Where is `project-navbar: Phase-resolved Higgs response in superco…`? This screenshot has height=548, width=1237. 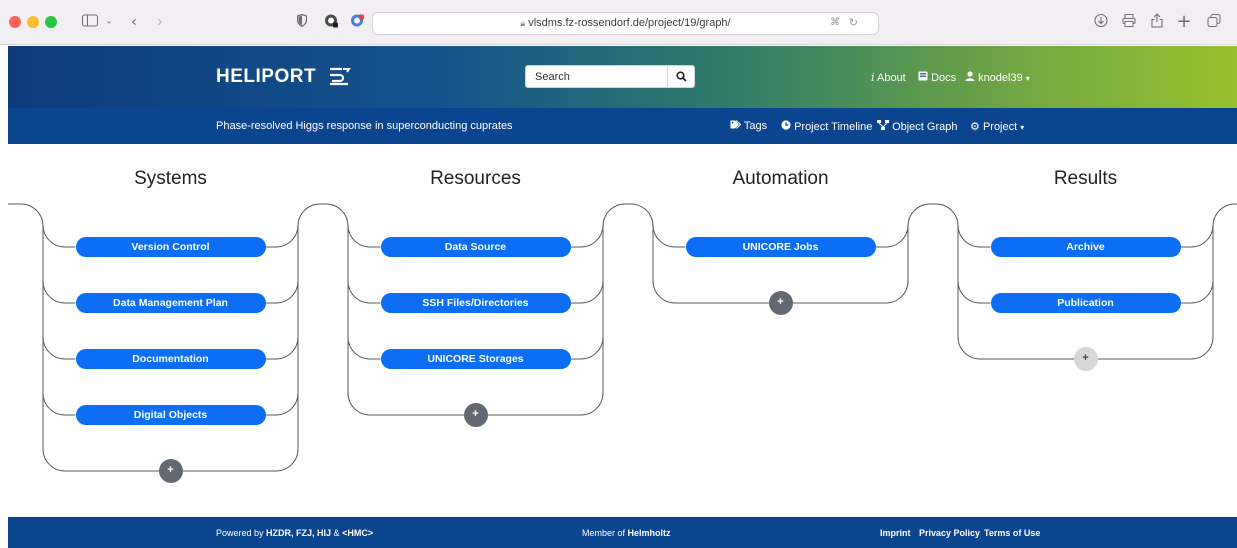 project-navbar: Phase-resolved Higgs response in superco… is located at coordinates (622, 126).